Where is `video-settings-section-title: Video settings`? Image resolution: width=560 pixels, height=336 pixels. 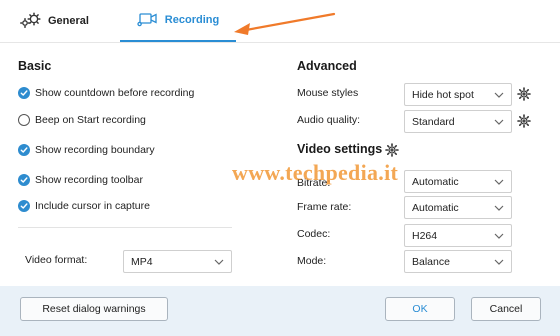 video-settings-section-title: Video settings is located at coordinates (340, 149).